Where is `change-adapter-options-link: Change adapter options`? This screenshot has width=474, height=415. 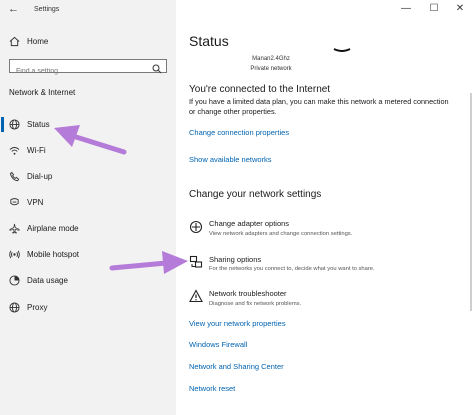
change-adapter-options-link: Change adapter options is located at coordinates (249, 223).